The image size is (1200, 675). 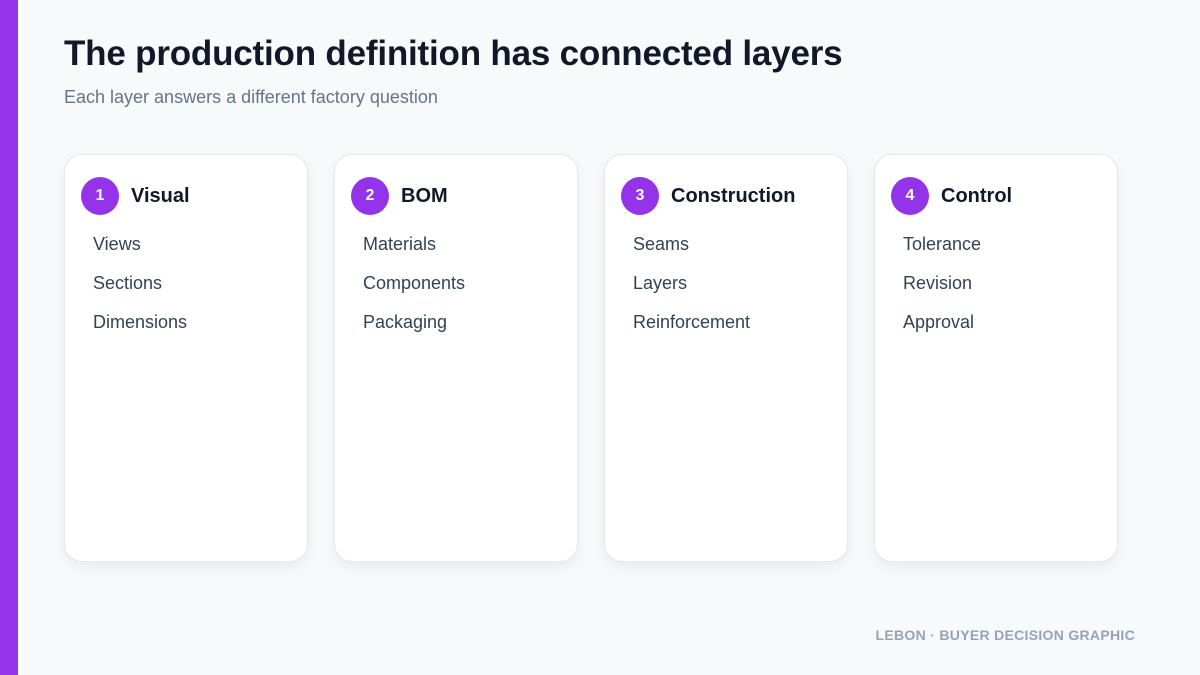 What do you see at coordinates (733, 195) in the screenshot?
I see `card-title: Construction` at bounding box center [733, 195].